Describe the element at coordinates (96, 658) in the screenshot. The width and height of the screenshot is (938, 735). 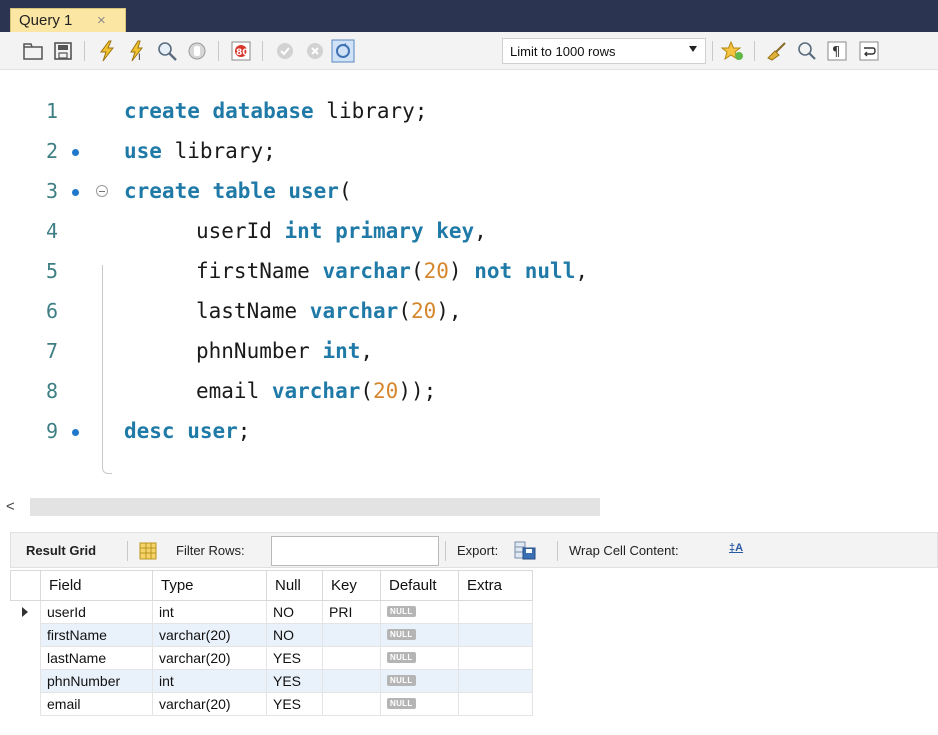
I see `cell-field: lastName` at that location.